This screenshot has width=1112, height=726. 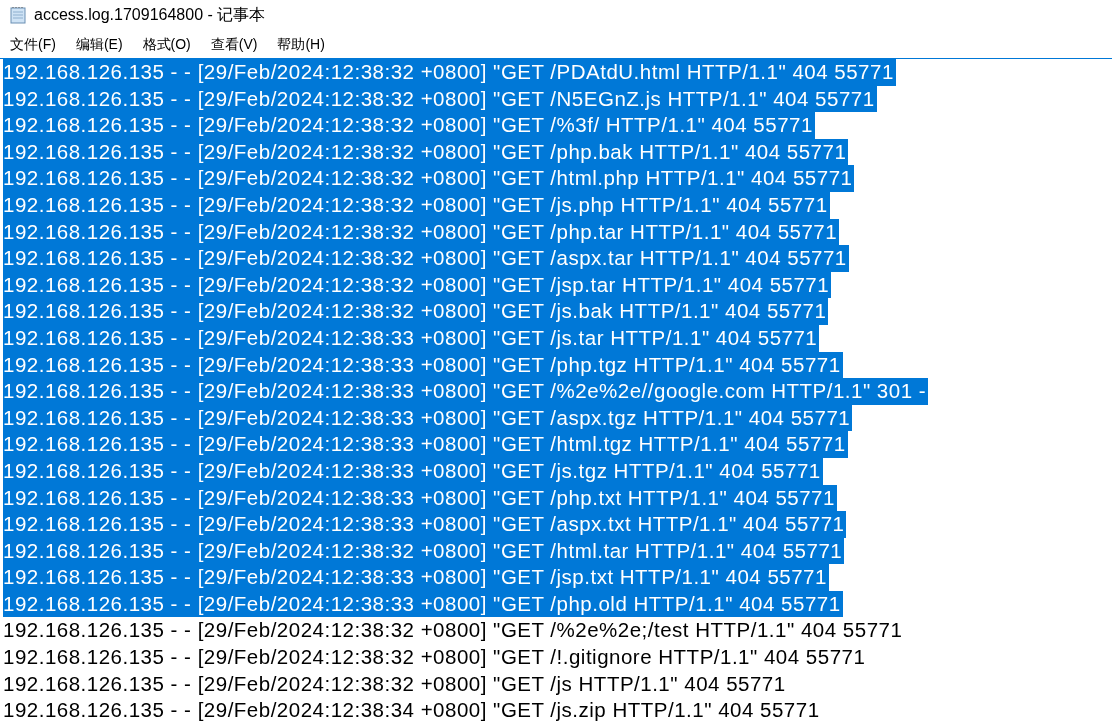 I want to click on log-line: 192.168.126.135 - - [29/Feb/2024:12:38:32 +0800] "GET /!.gitignore HTTP/1.1" 404 55771, so click(x=435, y=657).